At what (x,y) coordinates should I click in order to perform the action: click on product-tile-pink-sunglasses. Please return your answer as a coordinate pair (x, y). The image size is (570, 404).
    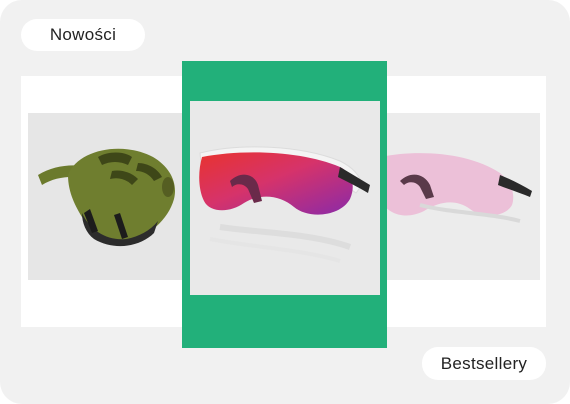
    Looking at the image, I should click on (460, 196).